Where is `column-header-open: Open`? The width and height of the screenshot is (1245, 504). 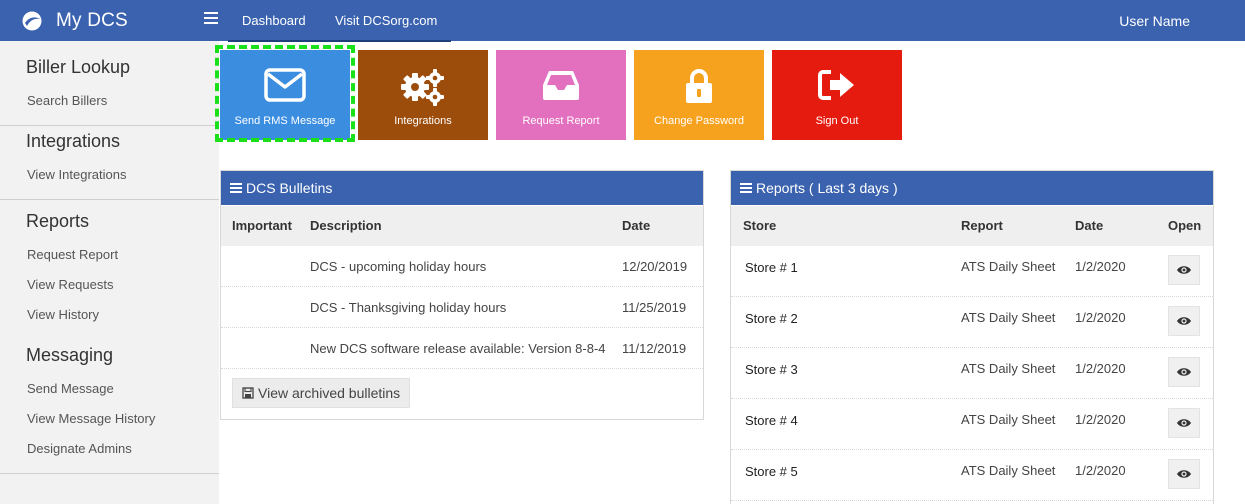
column-header-open: Open is located at coordinates (1185, 225).